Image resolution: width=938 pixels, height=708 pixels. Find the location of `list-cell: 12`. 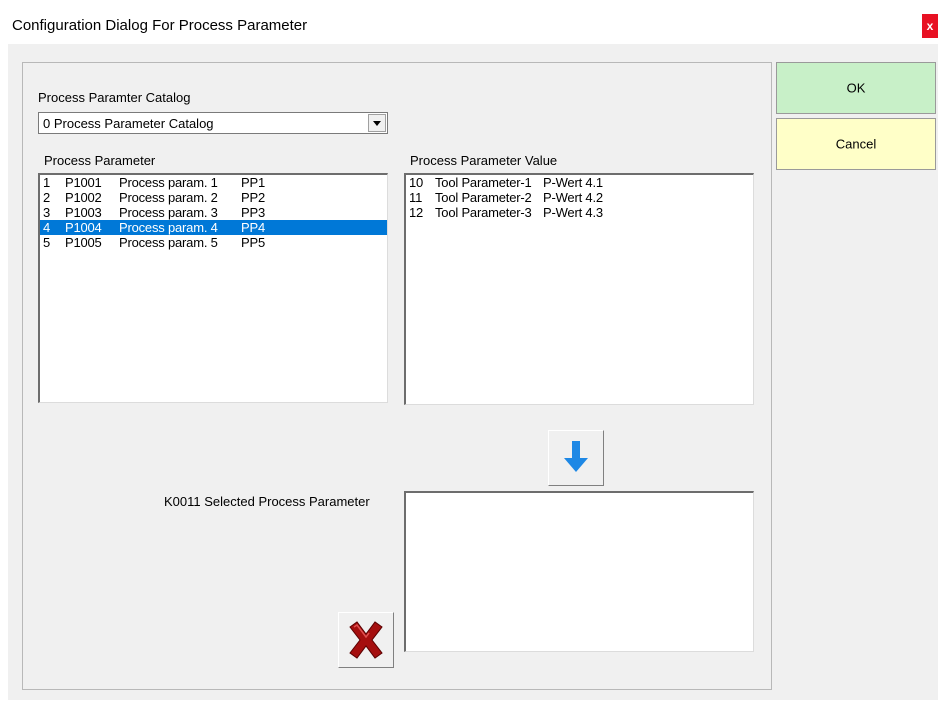

list-cell: 12 is located at coordinates (416, 212).